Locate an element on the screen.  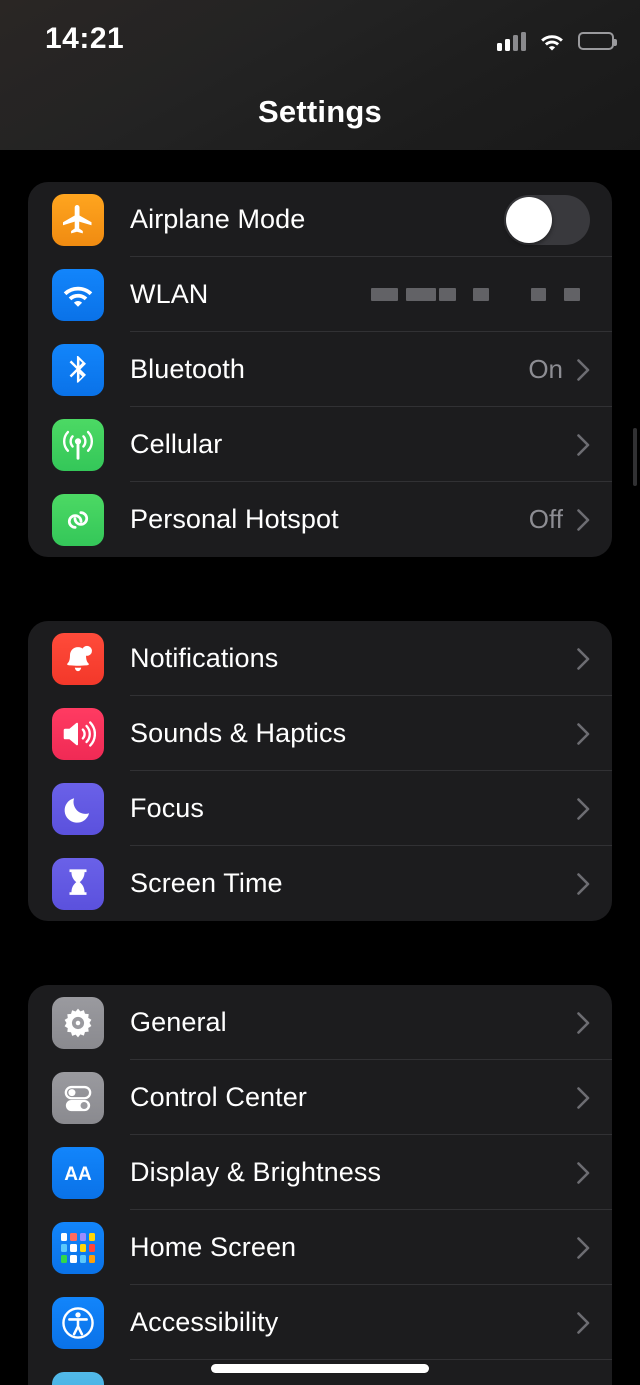
settings-row-label: Sounds & Haptics is located at coordinates (238, 733).